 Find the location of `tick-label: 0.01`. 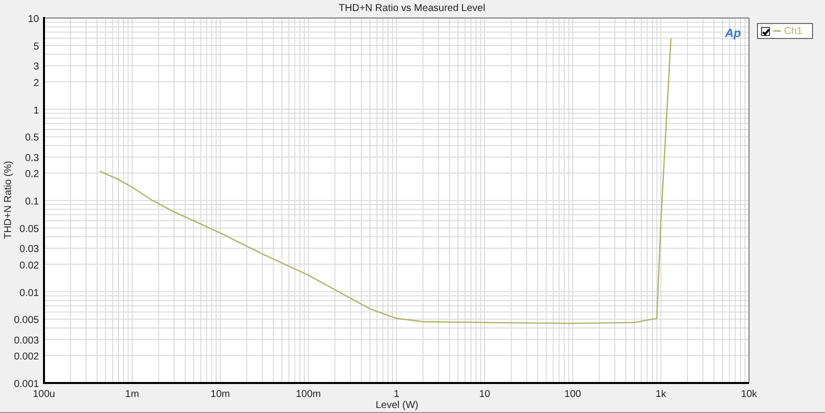

tick-label: 0.01 is located at coordinates (29, 293).